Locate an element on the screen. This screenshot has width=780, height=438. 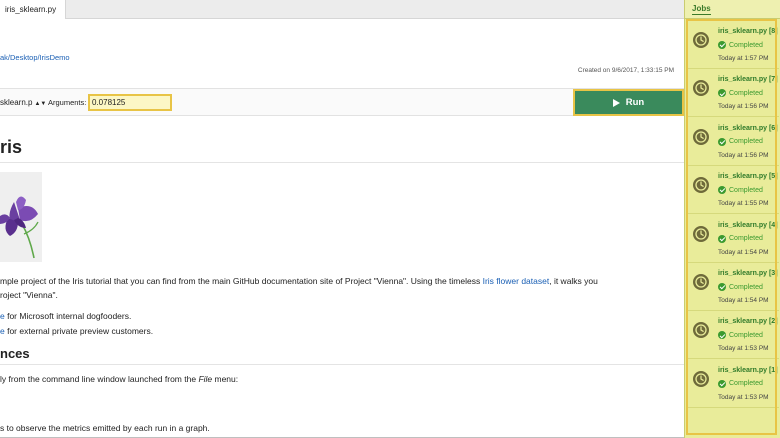
job-name: iris_sklearn.py [7] is located at coordinates (748, 79).